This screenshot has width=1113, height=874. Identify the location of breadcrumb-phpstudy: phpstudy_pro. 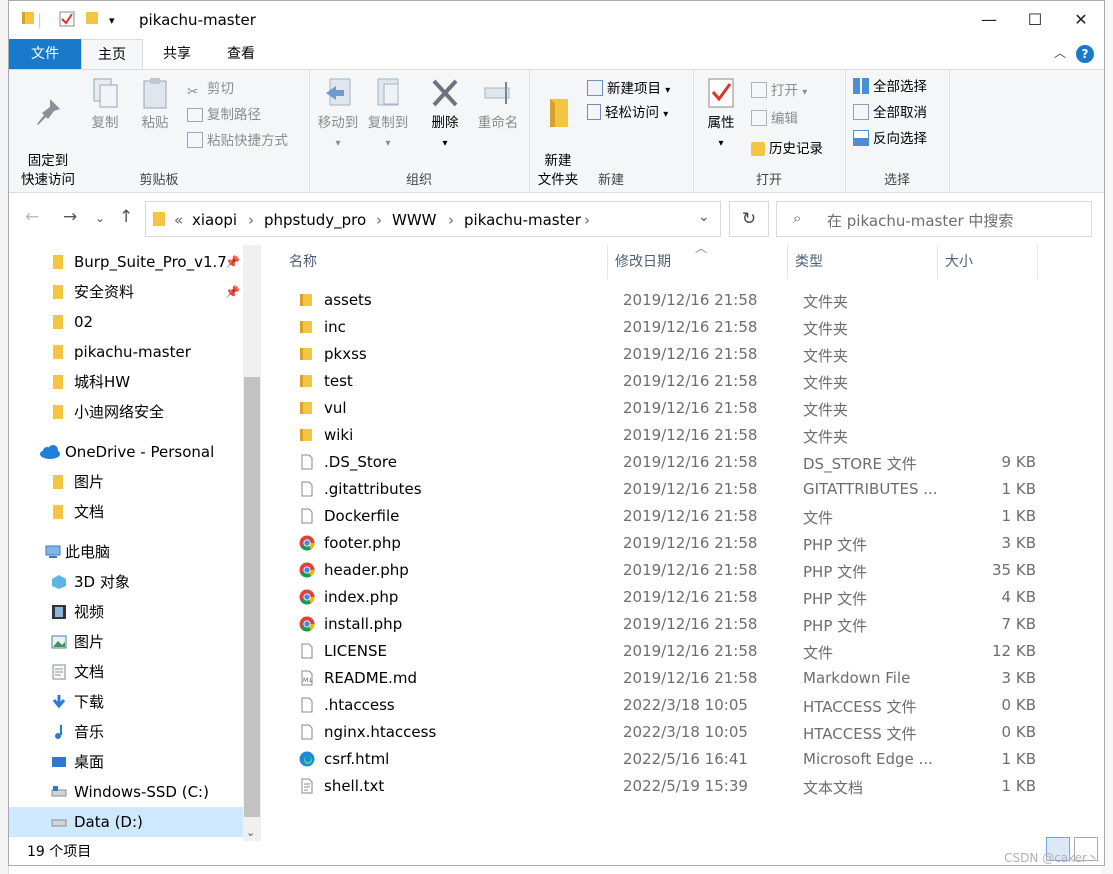
(315, 220).